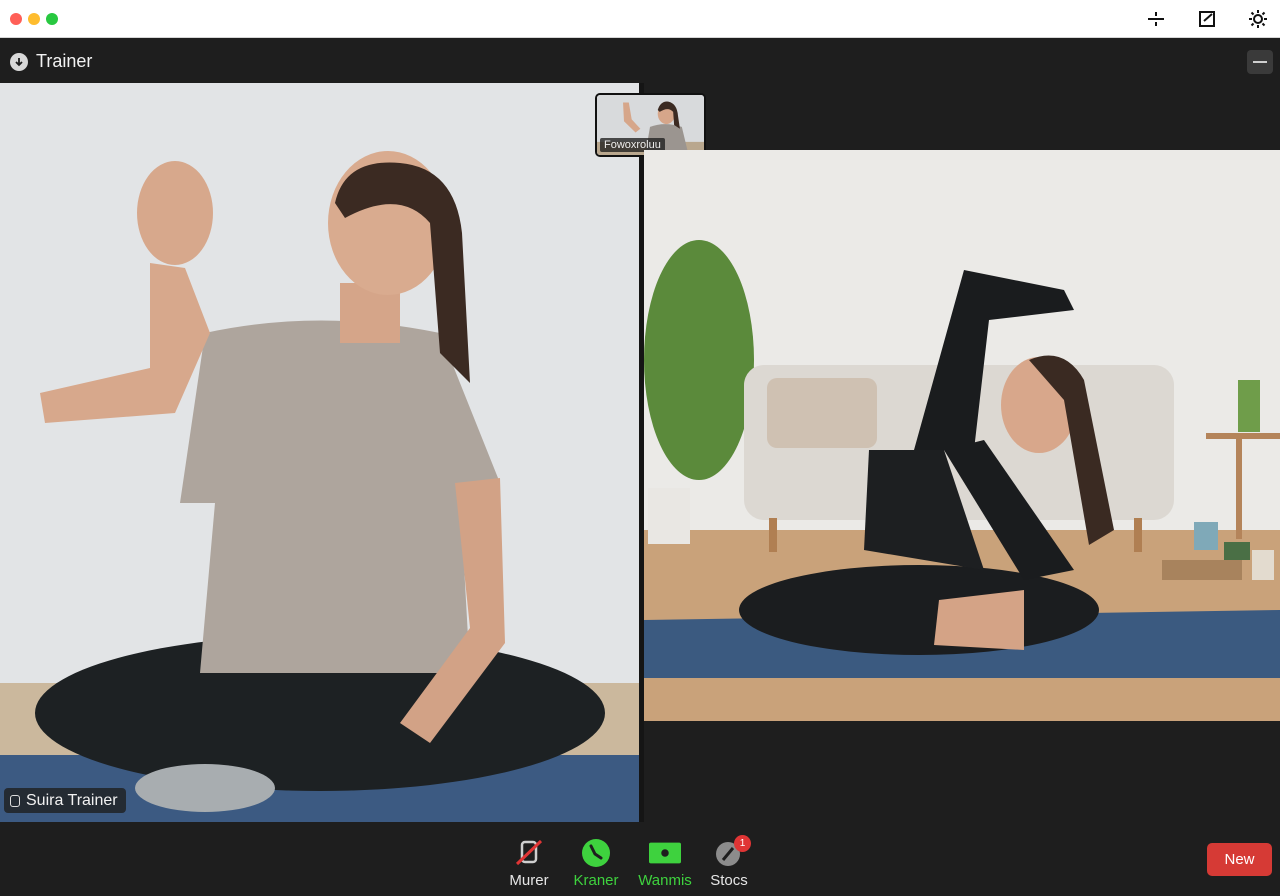 This screenshot has width=1280, height=896. What do you see at coordinates (729, 880) in the screenshot?
I see `share-button-label: Stocs` at bounding box center [729, 880].